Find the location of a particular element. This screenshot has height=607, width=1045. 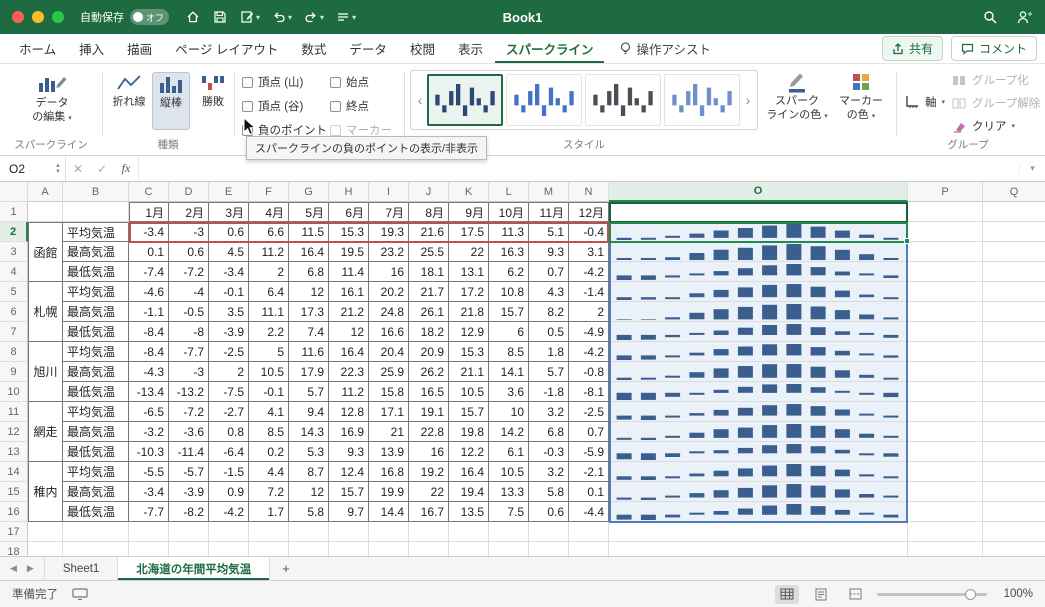

city-cell-網走: 網走 is located at coordinates (45, 432).